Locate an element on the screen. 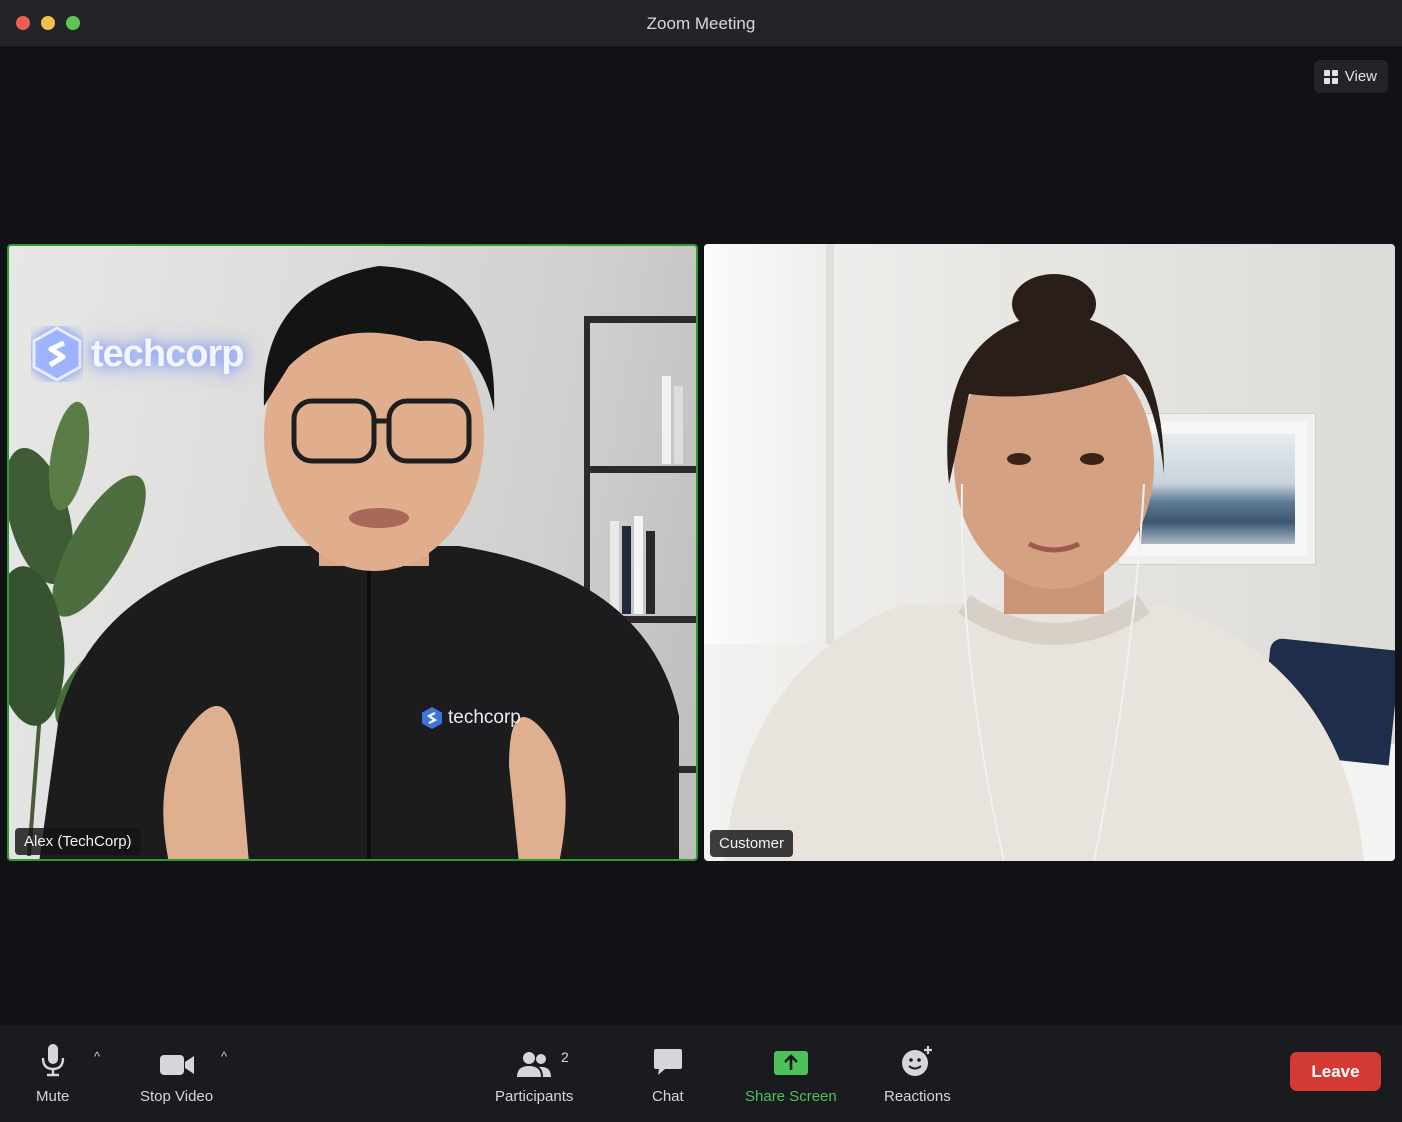 The image size is (1402, 1122). stop-video-label: Stop Video is located at coordinates (177, 1096).